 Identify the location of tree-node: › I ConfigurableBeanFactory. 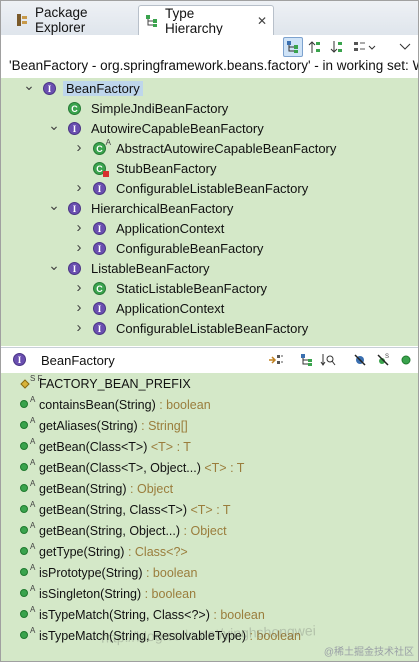
(209, 249).